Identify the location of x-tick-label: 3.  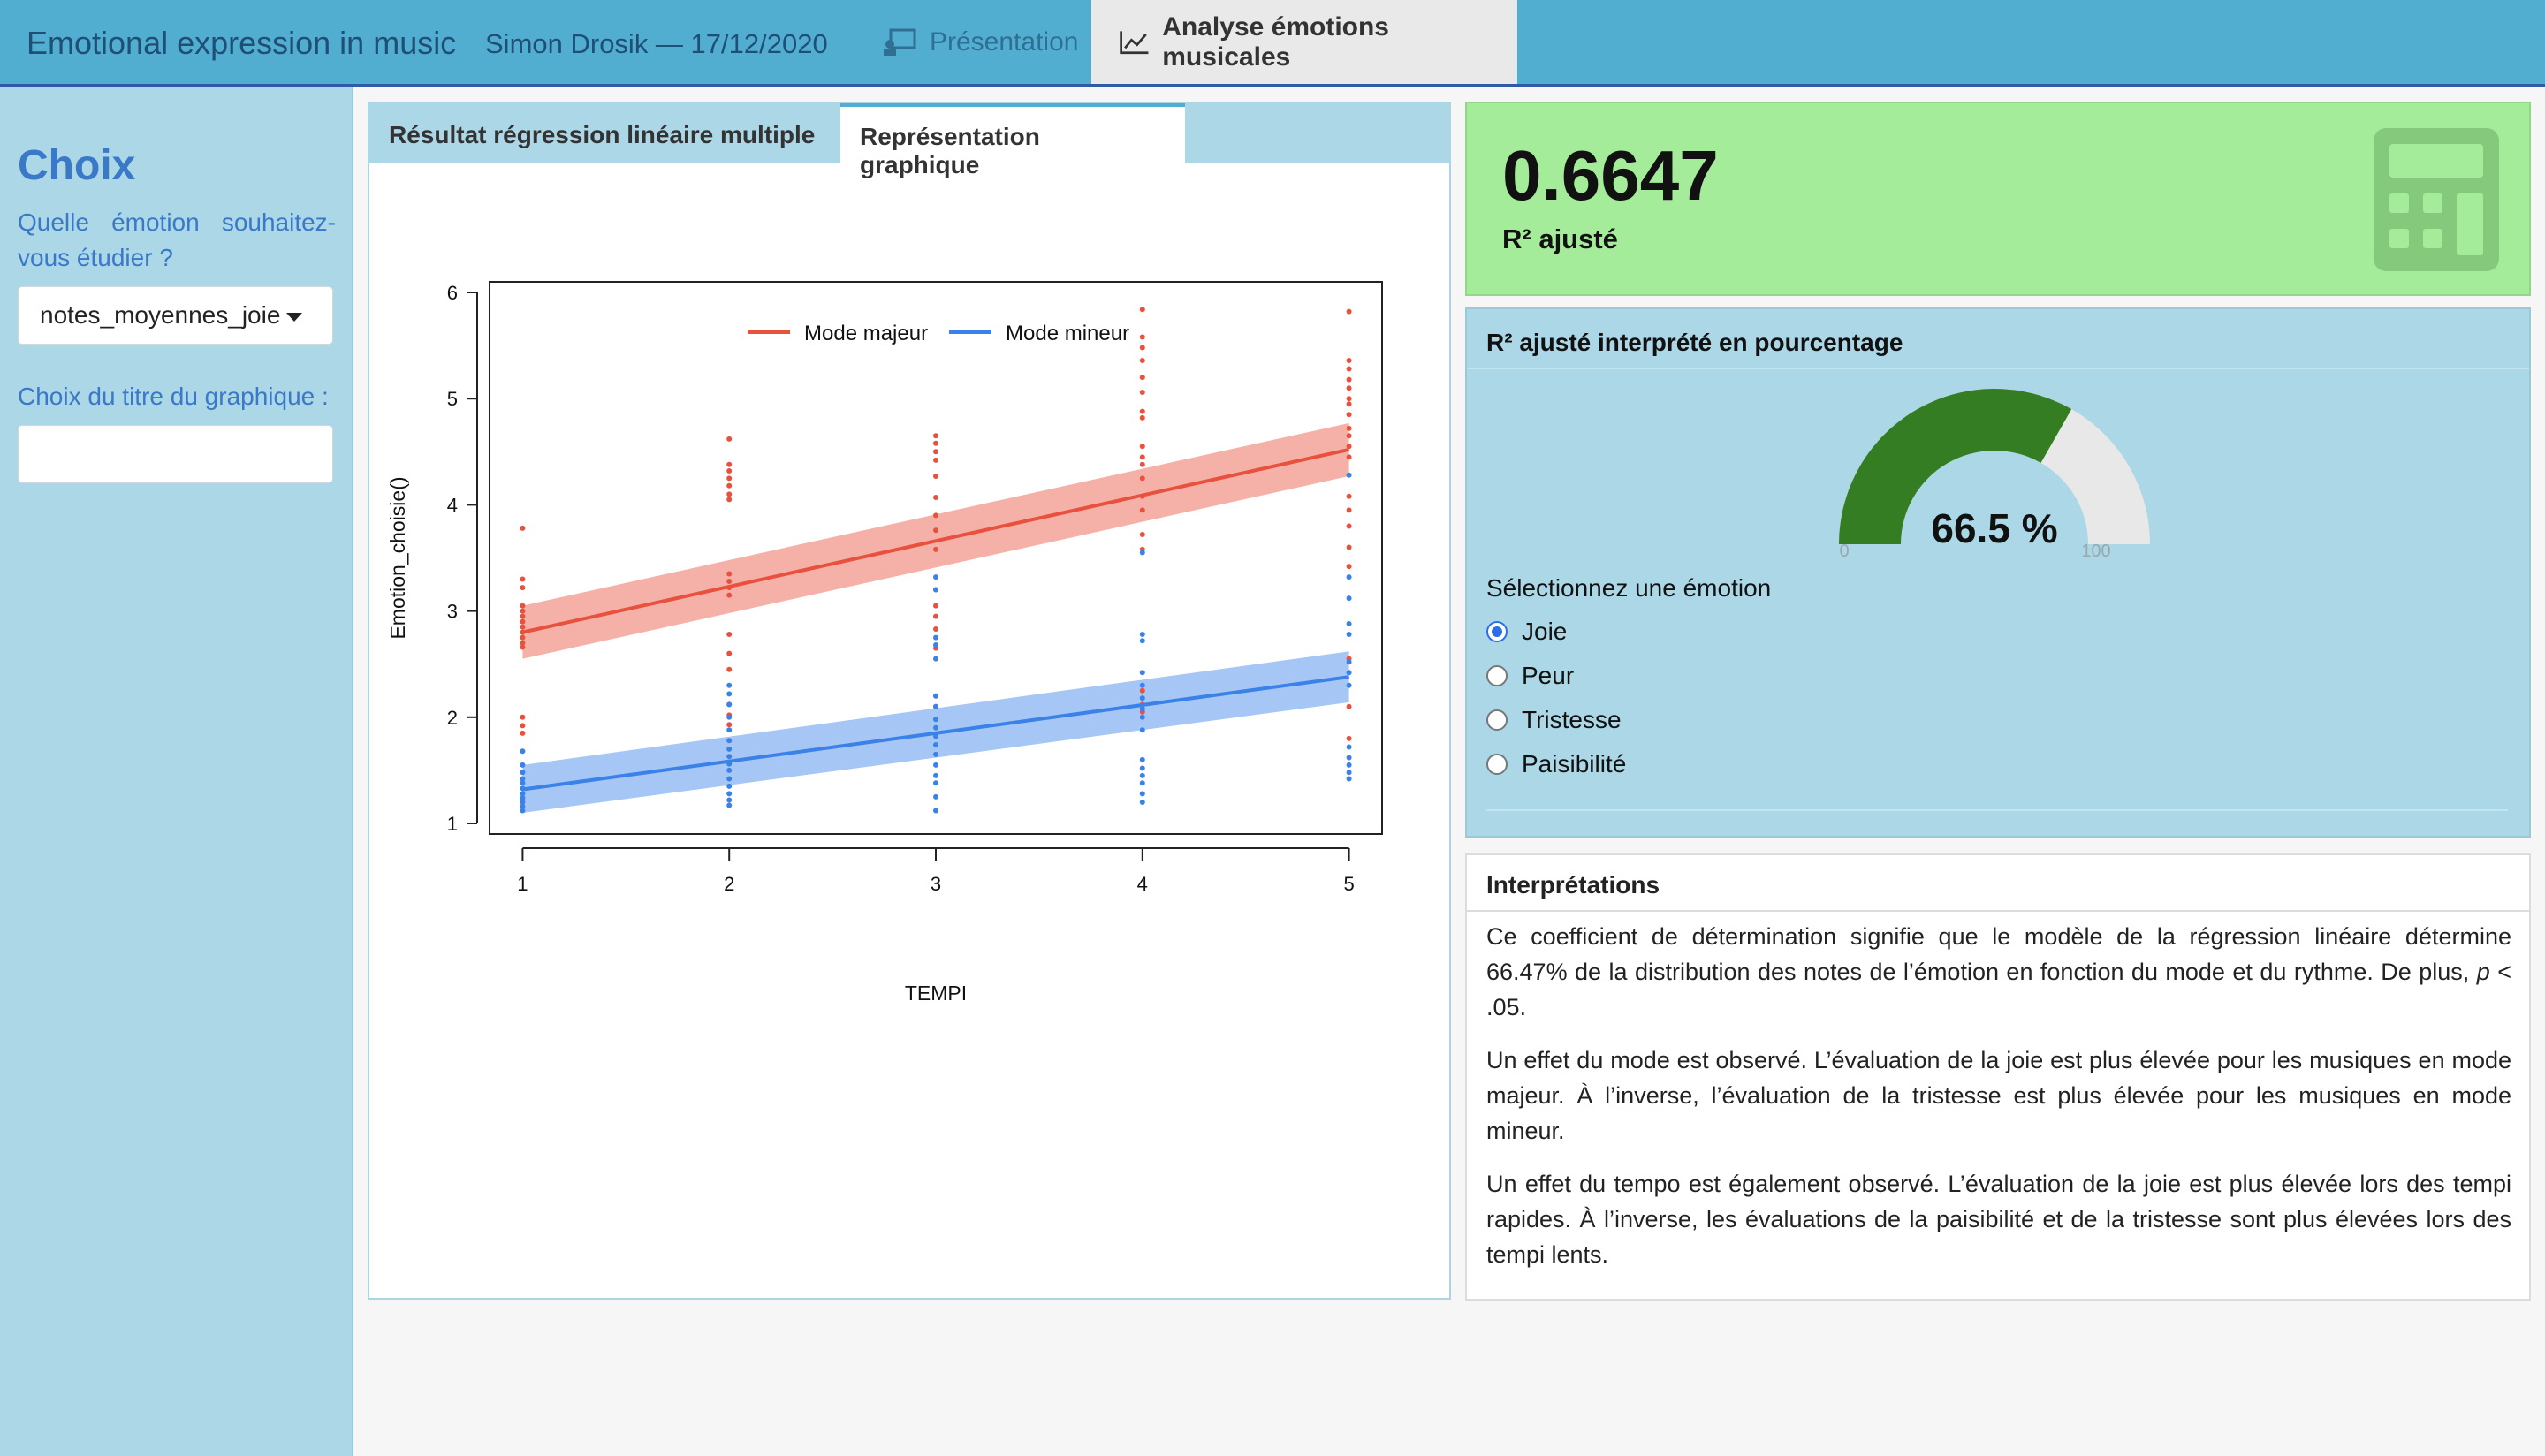
(936, 884).